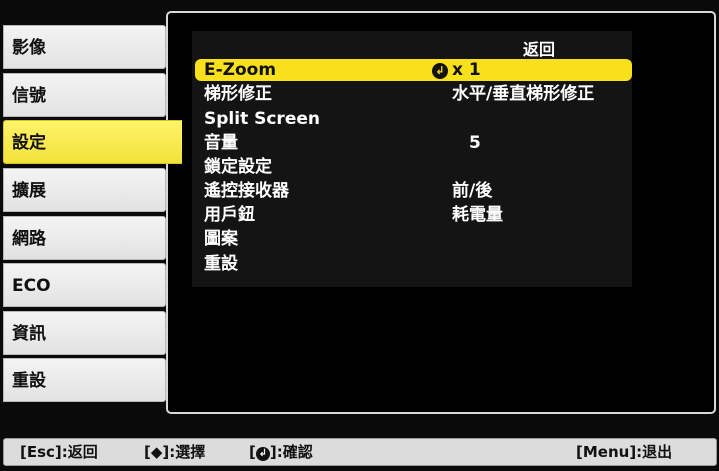 This screenshot has height=471, width=719. Describe the element at coordinates (262, 119) in the screenshot. I see `menu-item-split-screen: Split Screen` at that location.